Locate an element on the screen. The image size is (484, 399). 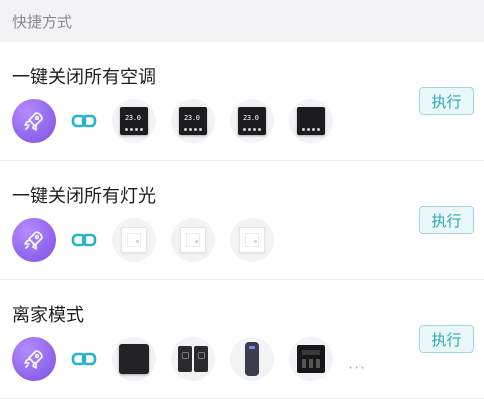
scene-title: 离家模式 is located at coordinates (48, 315).